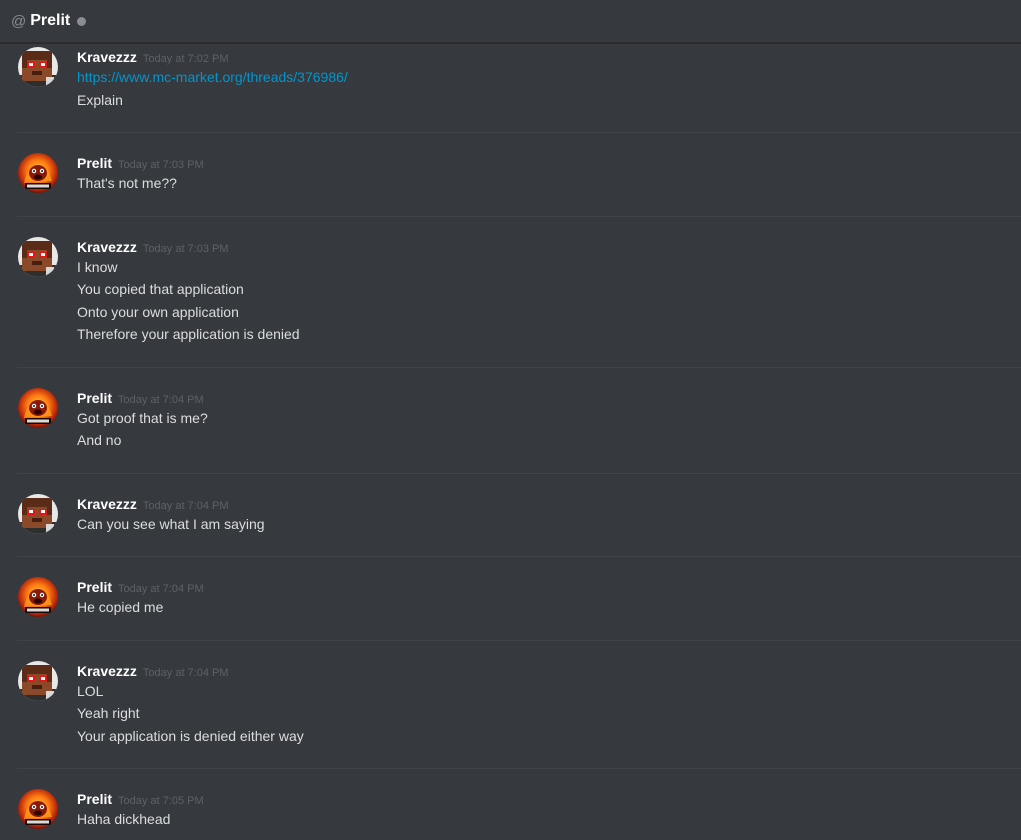 This screenshot has height=840, width=1021. What do you see at coordinates (158, 311) in the screenshot?
I see `message-text: Onto your own application` at bounding box center [158, 311].